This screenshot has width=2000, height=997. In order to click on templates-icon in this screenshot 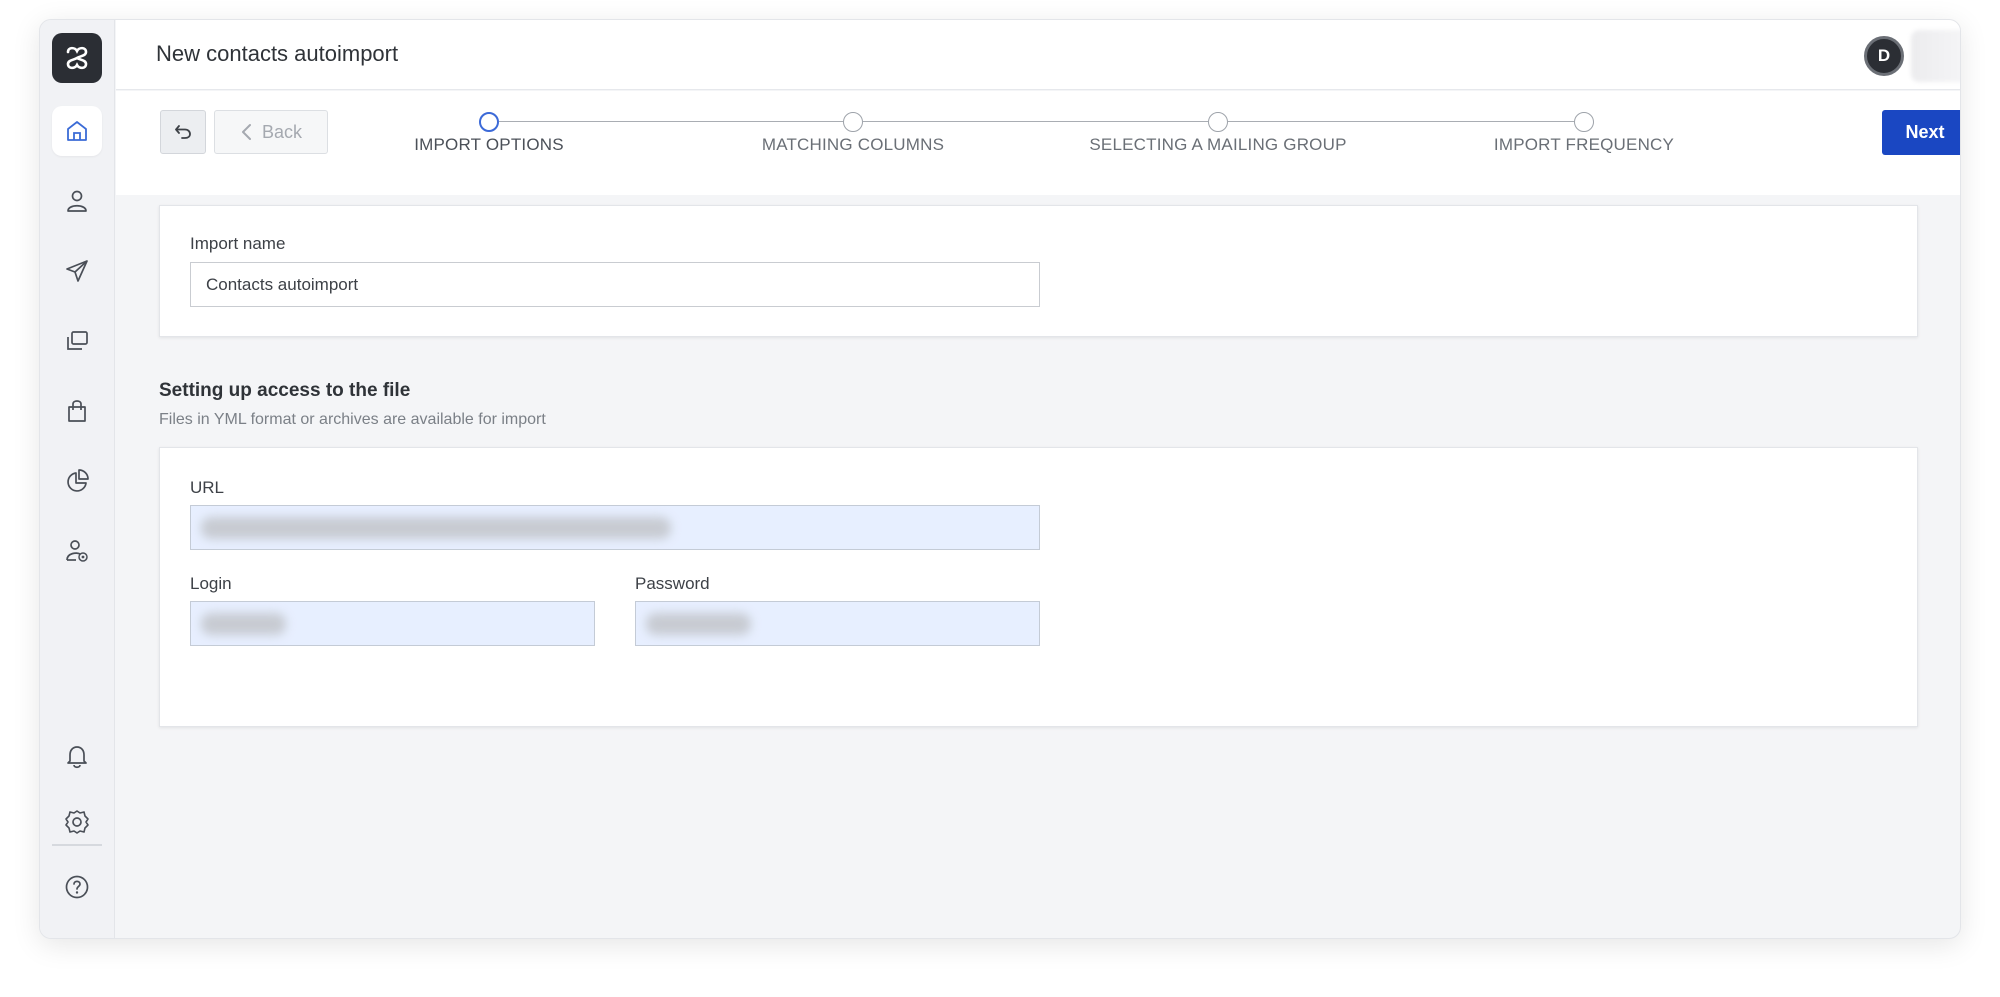, I will do `click(77, 340)`.